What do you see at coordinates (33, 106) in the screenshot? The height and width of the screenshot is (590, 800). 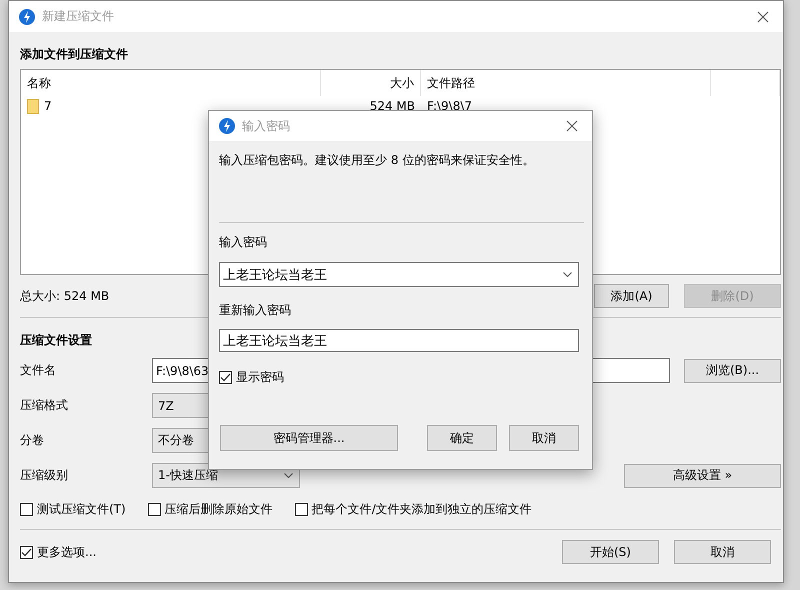 I see `folder-icon` at bounding box center [33, 106].